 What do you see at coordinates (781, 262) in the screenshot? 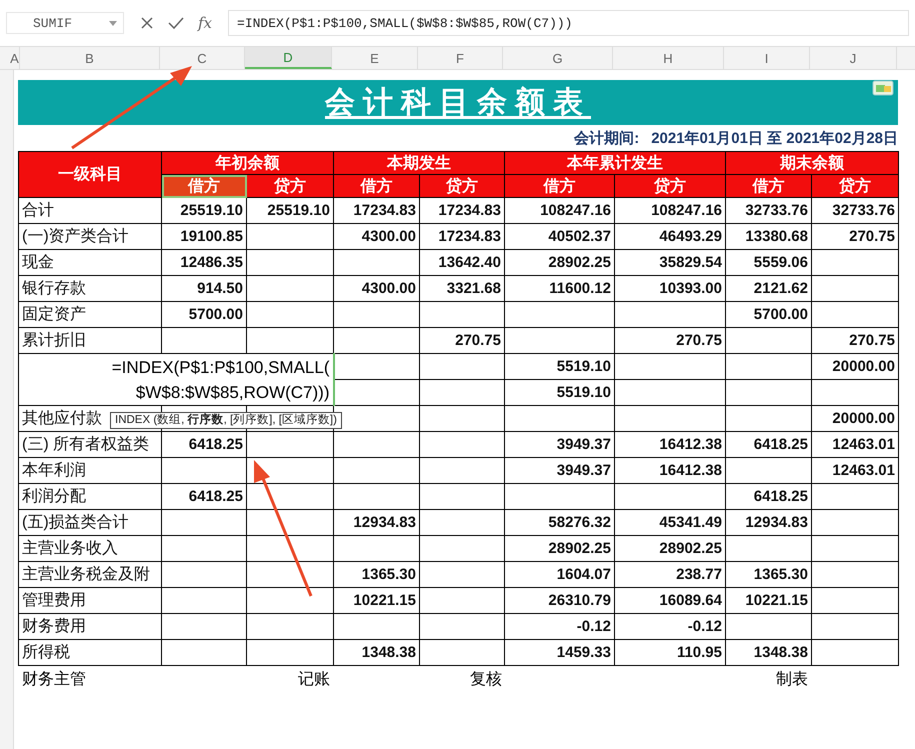
I see `table-cell: 5559.06` at bounding box center [781, 262].